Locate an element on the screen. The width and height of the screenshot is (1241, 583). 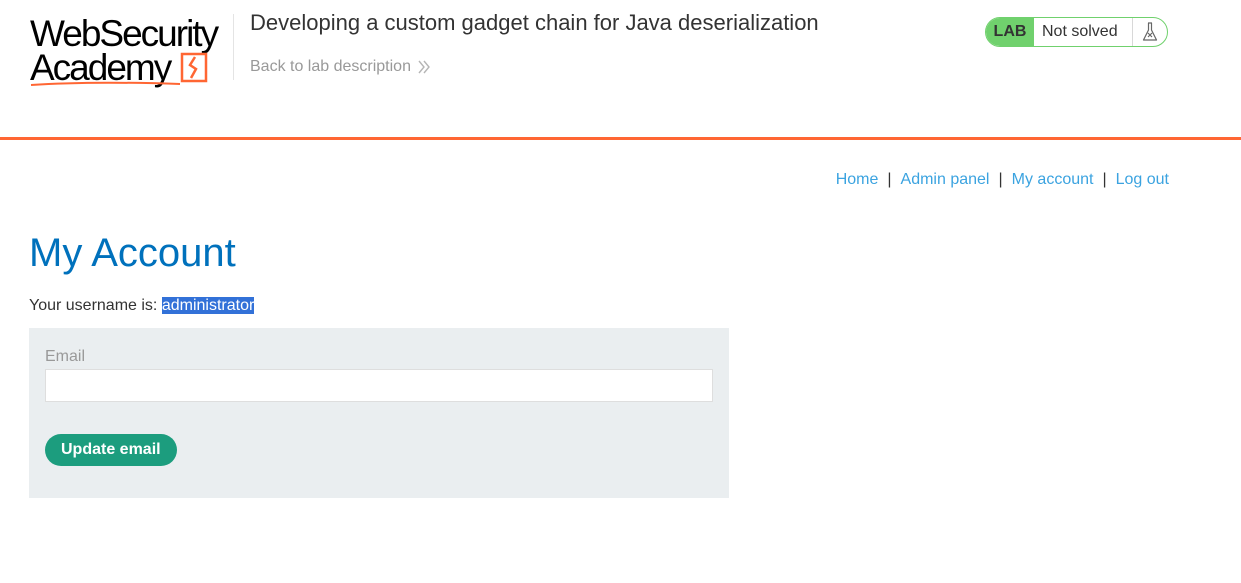
header-divider is located at coordinates (233, 47).